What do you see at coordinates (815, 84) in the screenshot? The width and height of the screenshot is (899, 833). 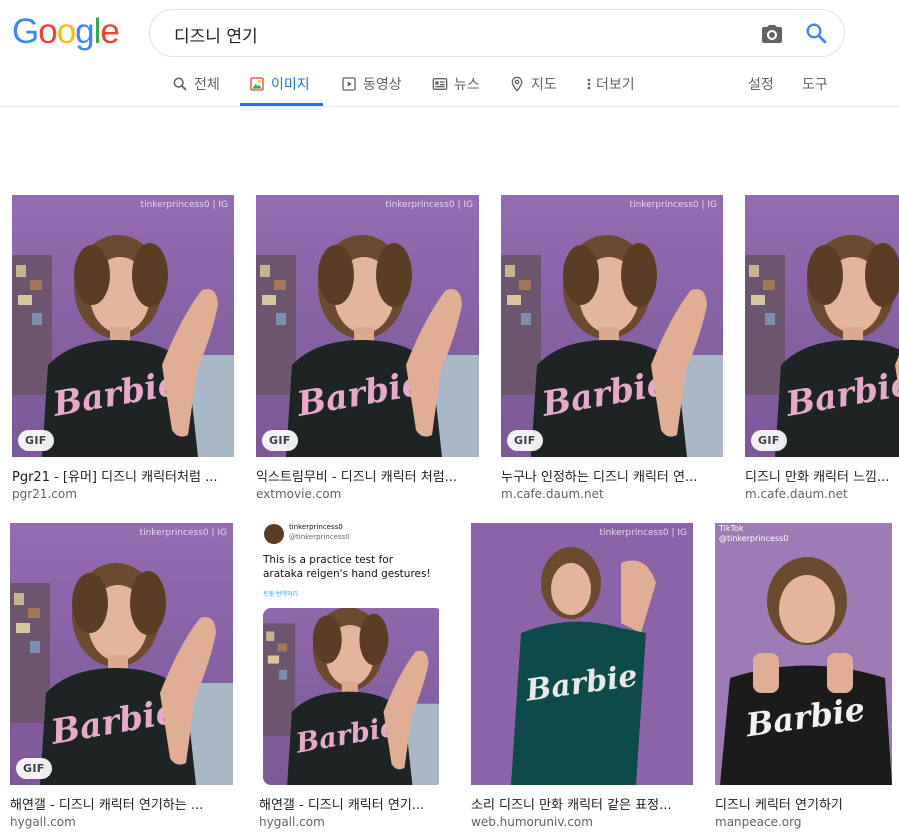 I see `tools-link: 도구` at bounding box center [815, 84].